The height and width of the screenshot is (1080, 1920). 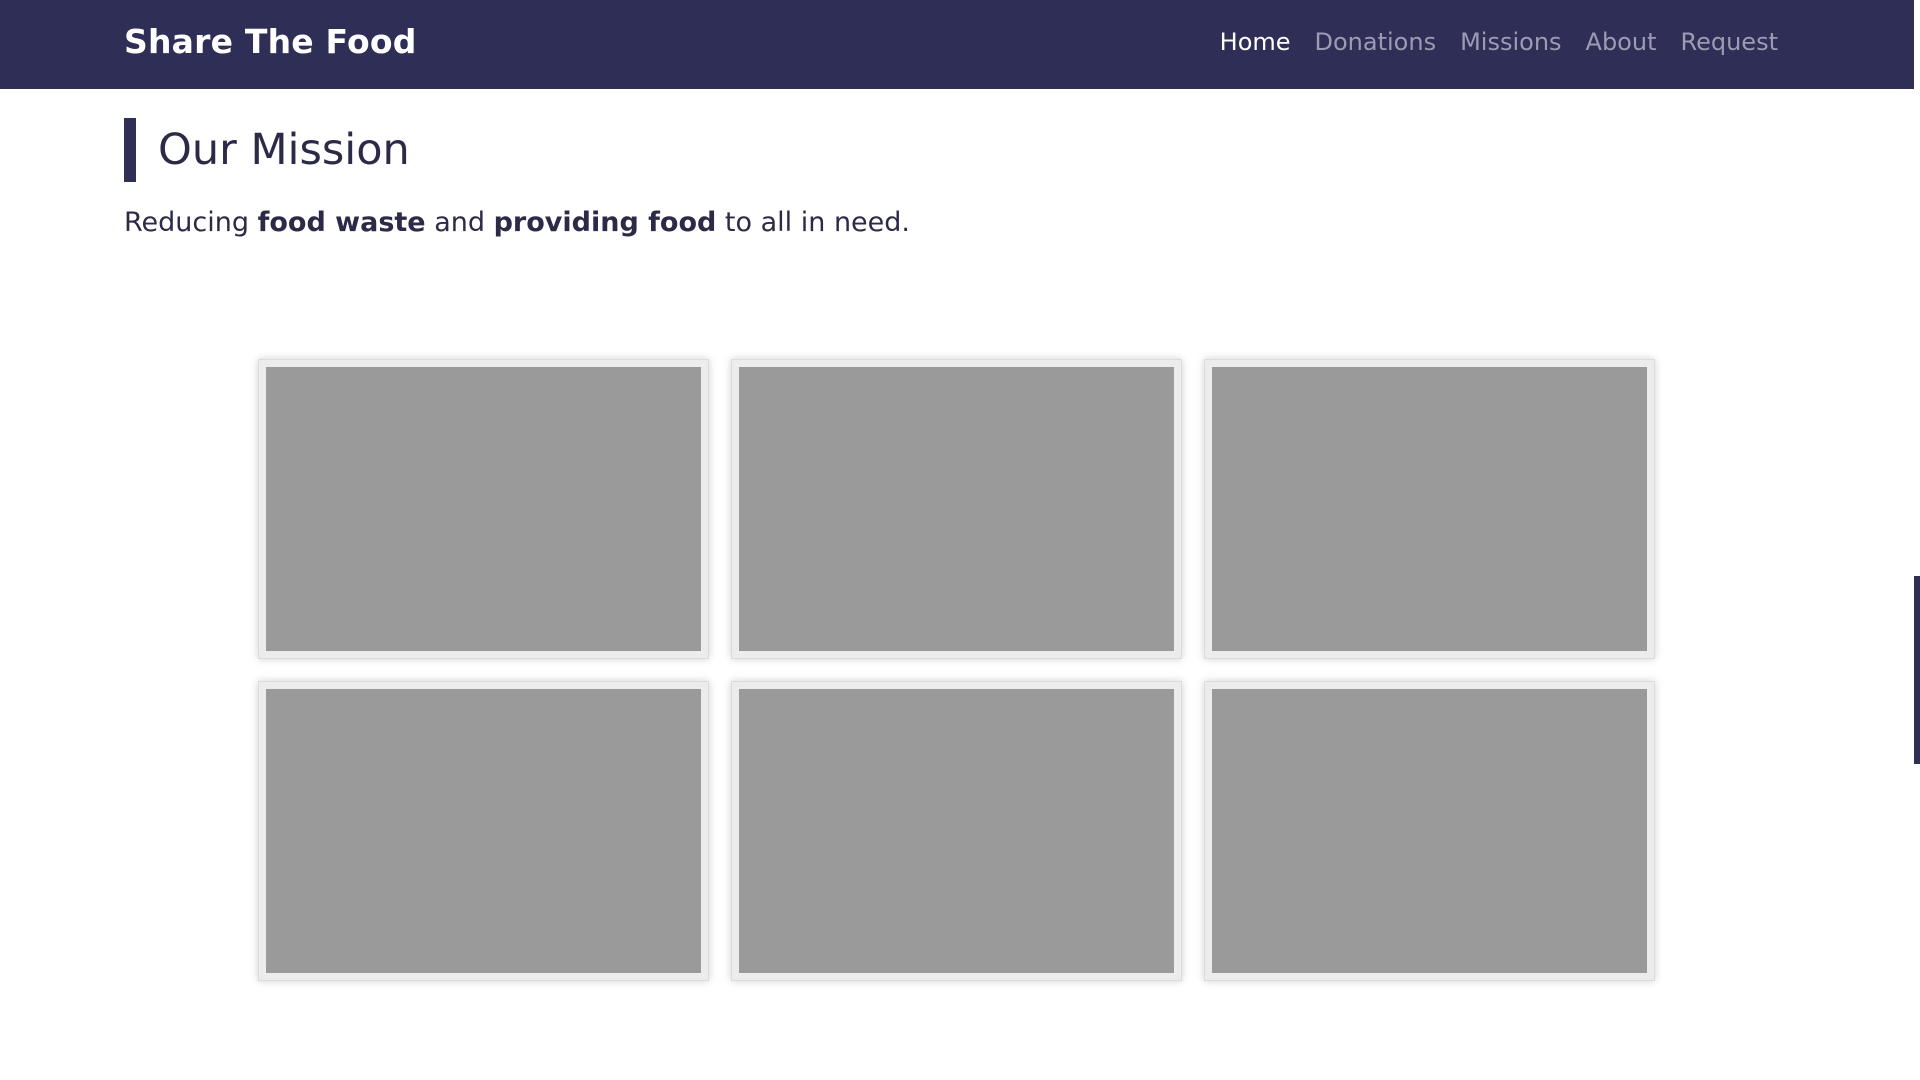 I want to click on nav-link-about: About, so click(x=1621, y=42).